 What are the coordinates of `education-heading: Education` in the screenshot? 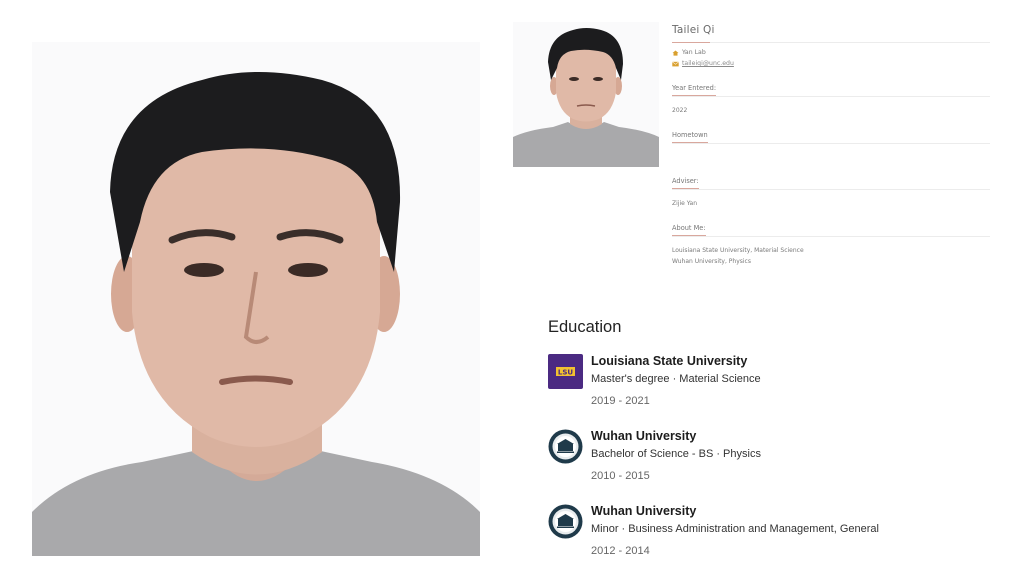 It's located at (585, 327).